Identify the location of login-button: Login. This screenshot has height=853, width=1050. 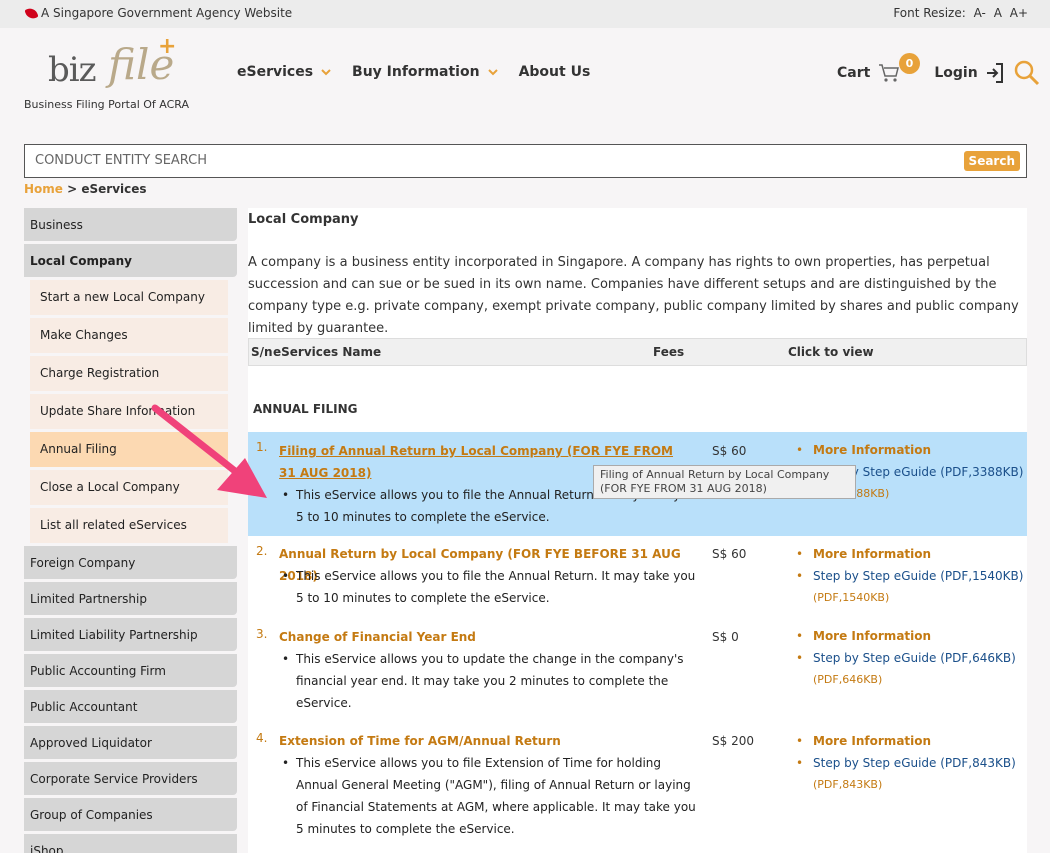
(968, 73).